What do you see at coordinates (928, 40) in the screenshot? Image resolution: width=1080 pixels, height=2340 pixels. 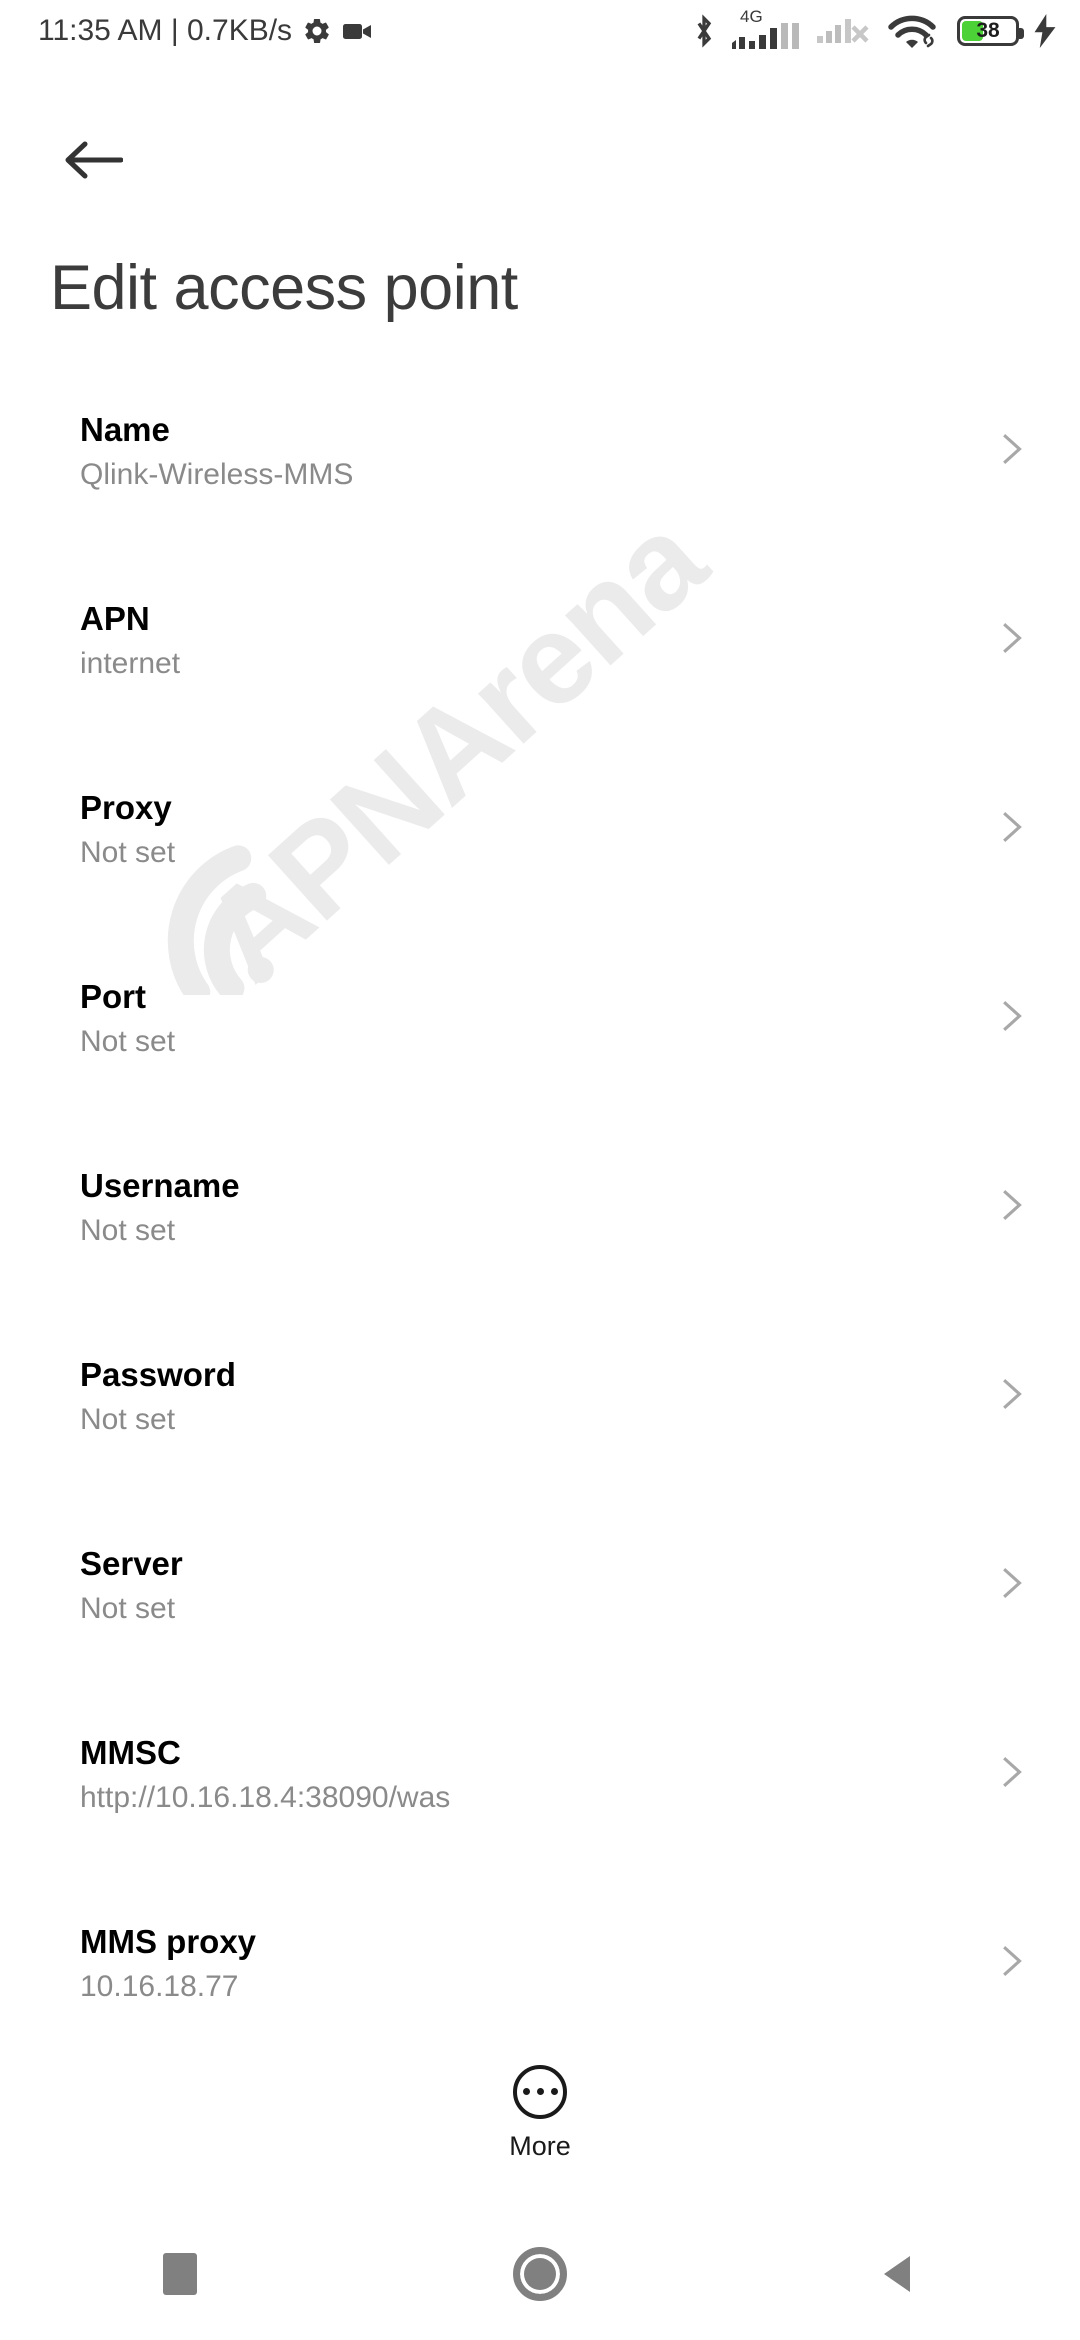 I see `link-icon` at bounding box center [928, 40].